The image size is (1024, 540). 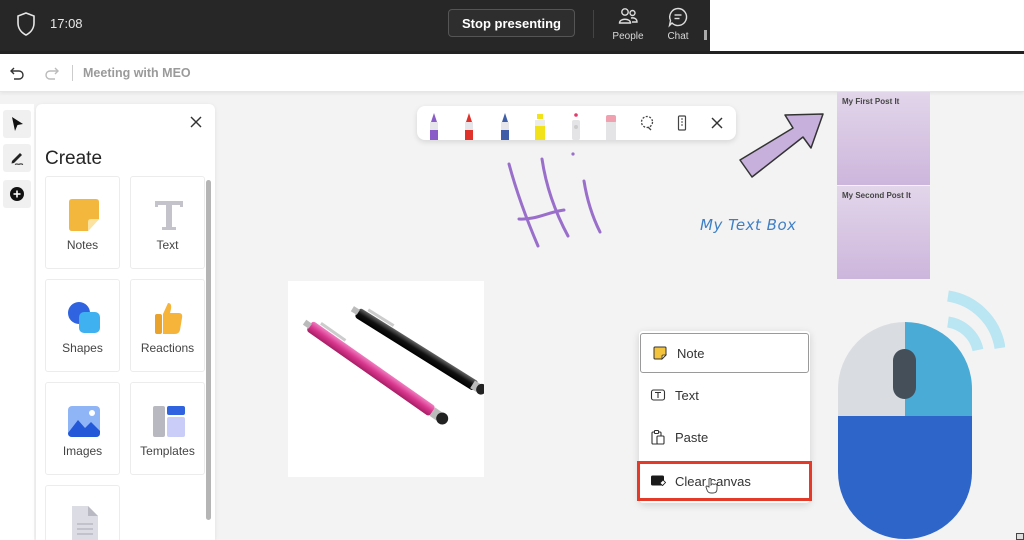 What do you see at coordinates (26, 24) in the screenshot?
I see `shield-icon` at bounding box center [26, 24].